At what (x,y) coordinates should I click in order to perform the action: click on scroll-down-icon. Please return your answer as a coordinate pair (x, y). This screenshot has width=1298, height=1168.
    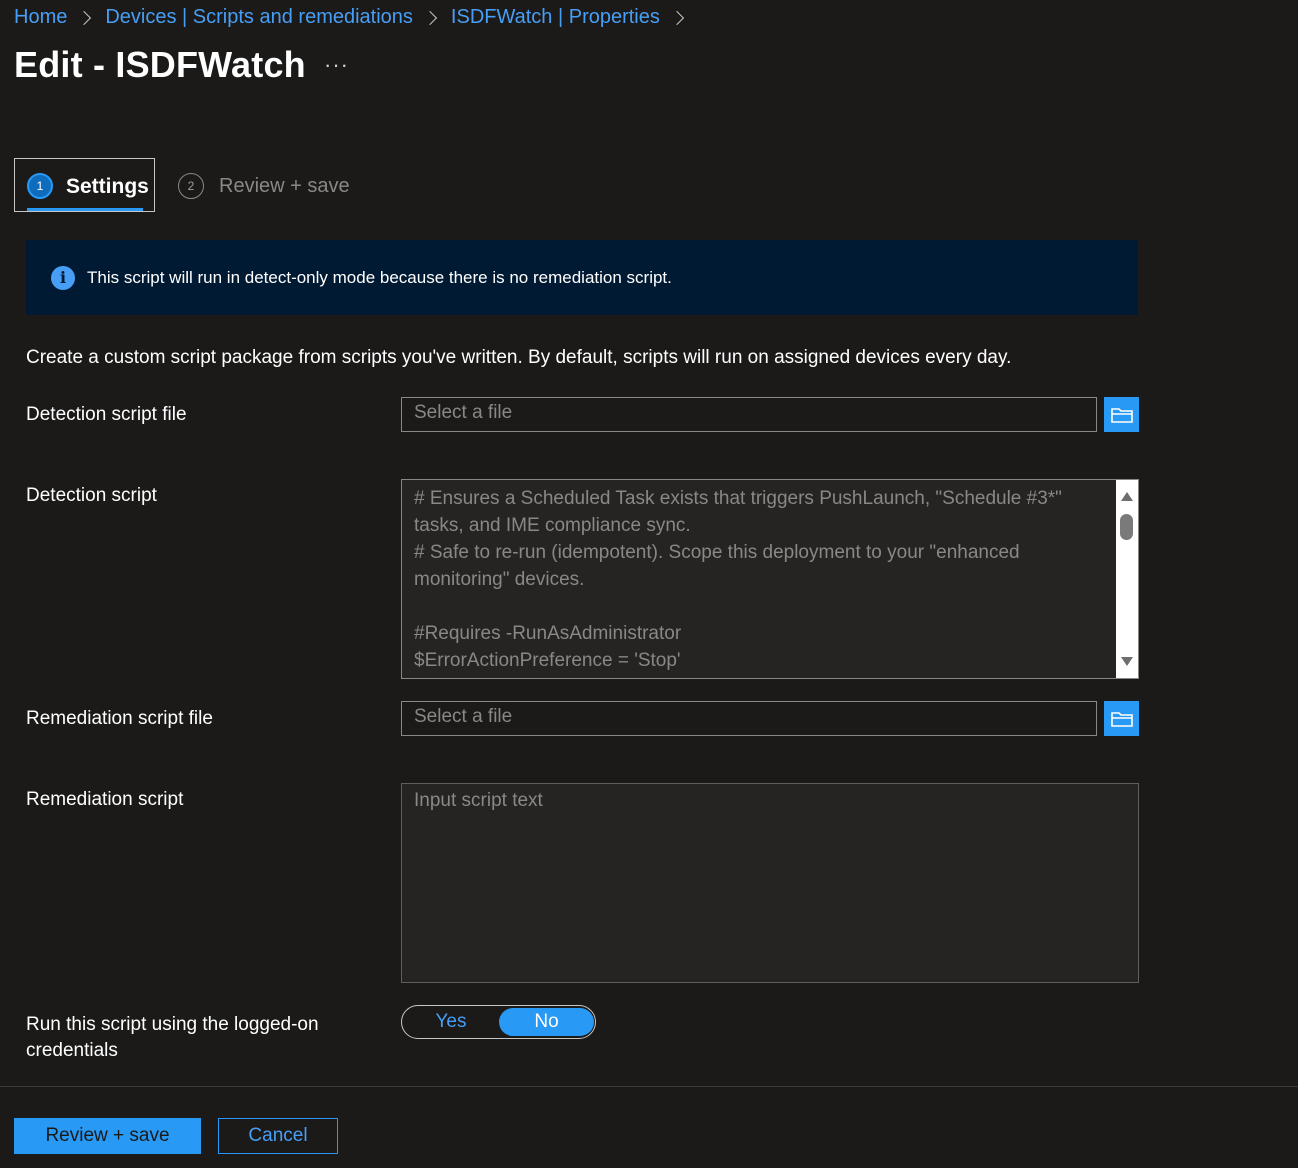
    Looking at the image, I should click on (1127, 661).